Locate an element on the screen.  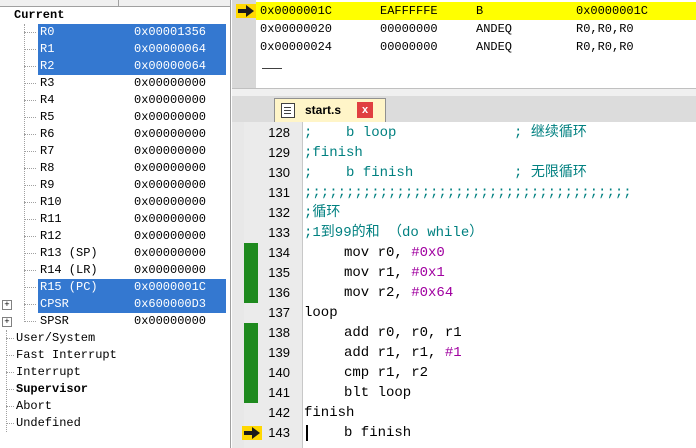
register-value: 0x00000064 is located at coordinates (170, 66).